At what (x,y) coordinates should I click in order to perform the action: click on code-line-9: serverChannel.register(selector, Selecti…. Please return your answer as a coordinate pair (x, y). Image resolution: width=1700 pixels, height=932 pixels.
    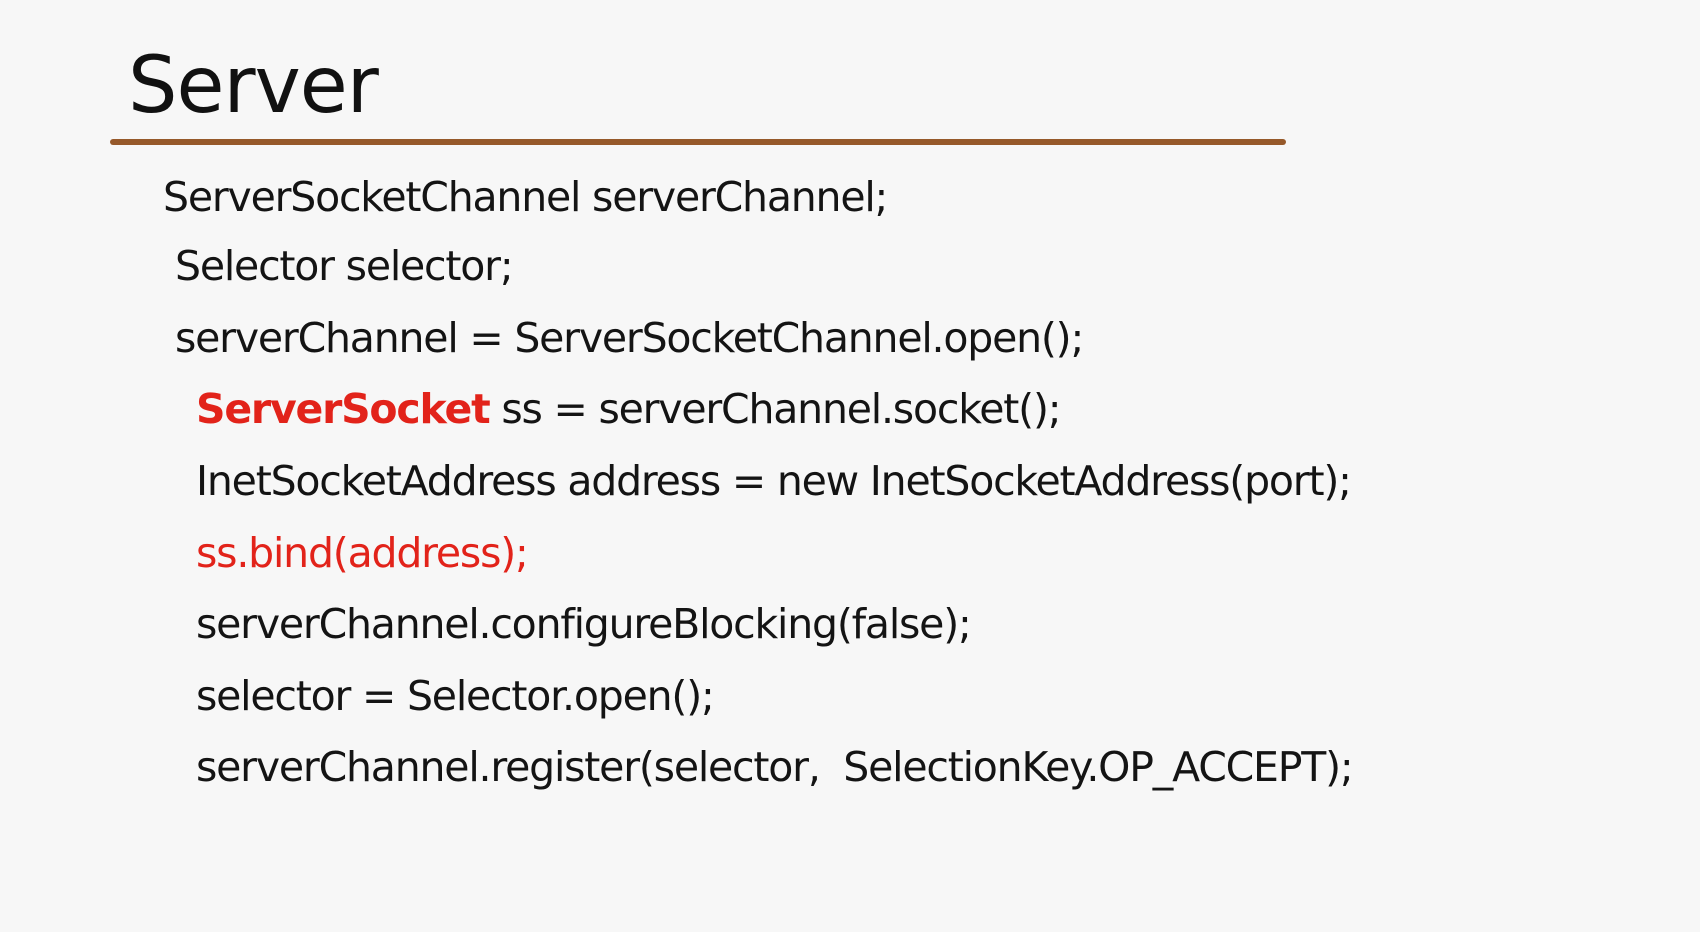
    Looking at the image, I should click on (775, 767).